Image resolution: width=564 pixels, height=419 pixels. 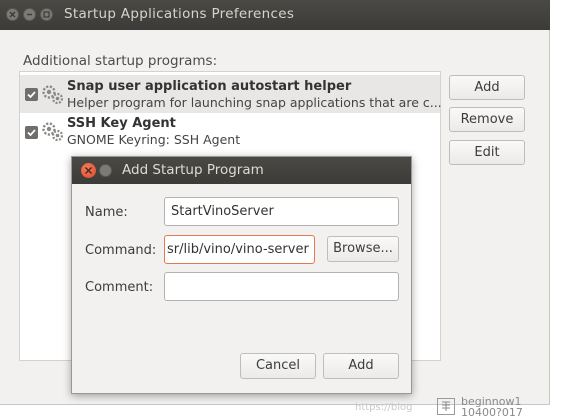 What do you see at coordinates (193, 170) in the screenshot?
I see `dialog-title: Add Startup Program` at bounding box center [193, 170].